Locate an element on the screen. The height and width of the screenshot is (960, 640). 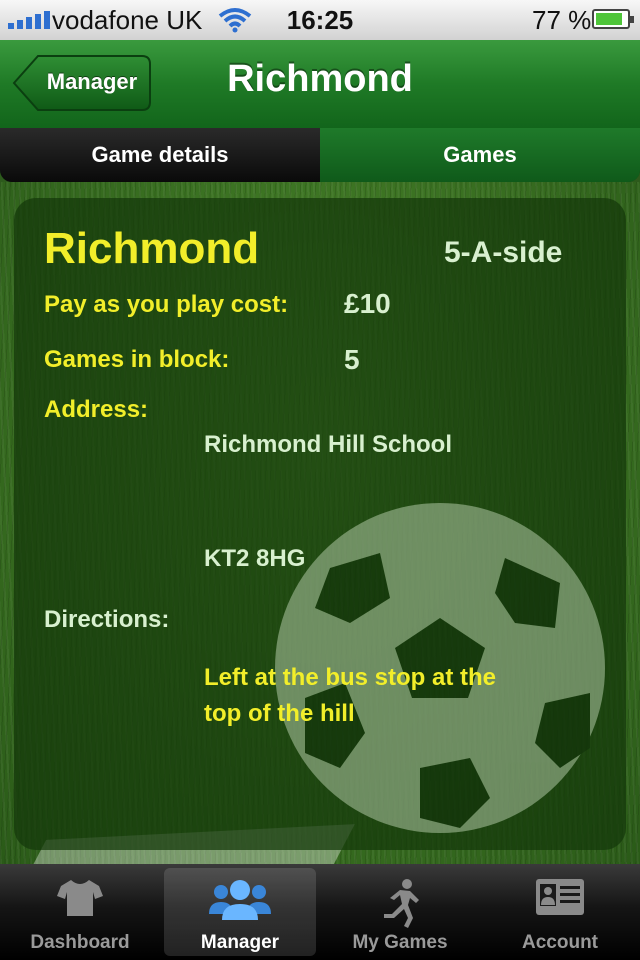
games-in-block-label: Games in block: is located at coordinates (137, 359).